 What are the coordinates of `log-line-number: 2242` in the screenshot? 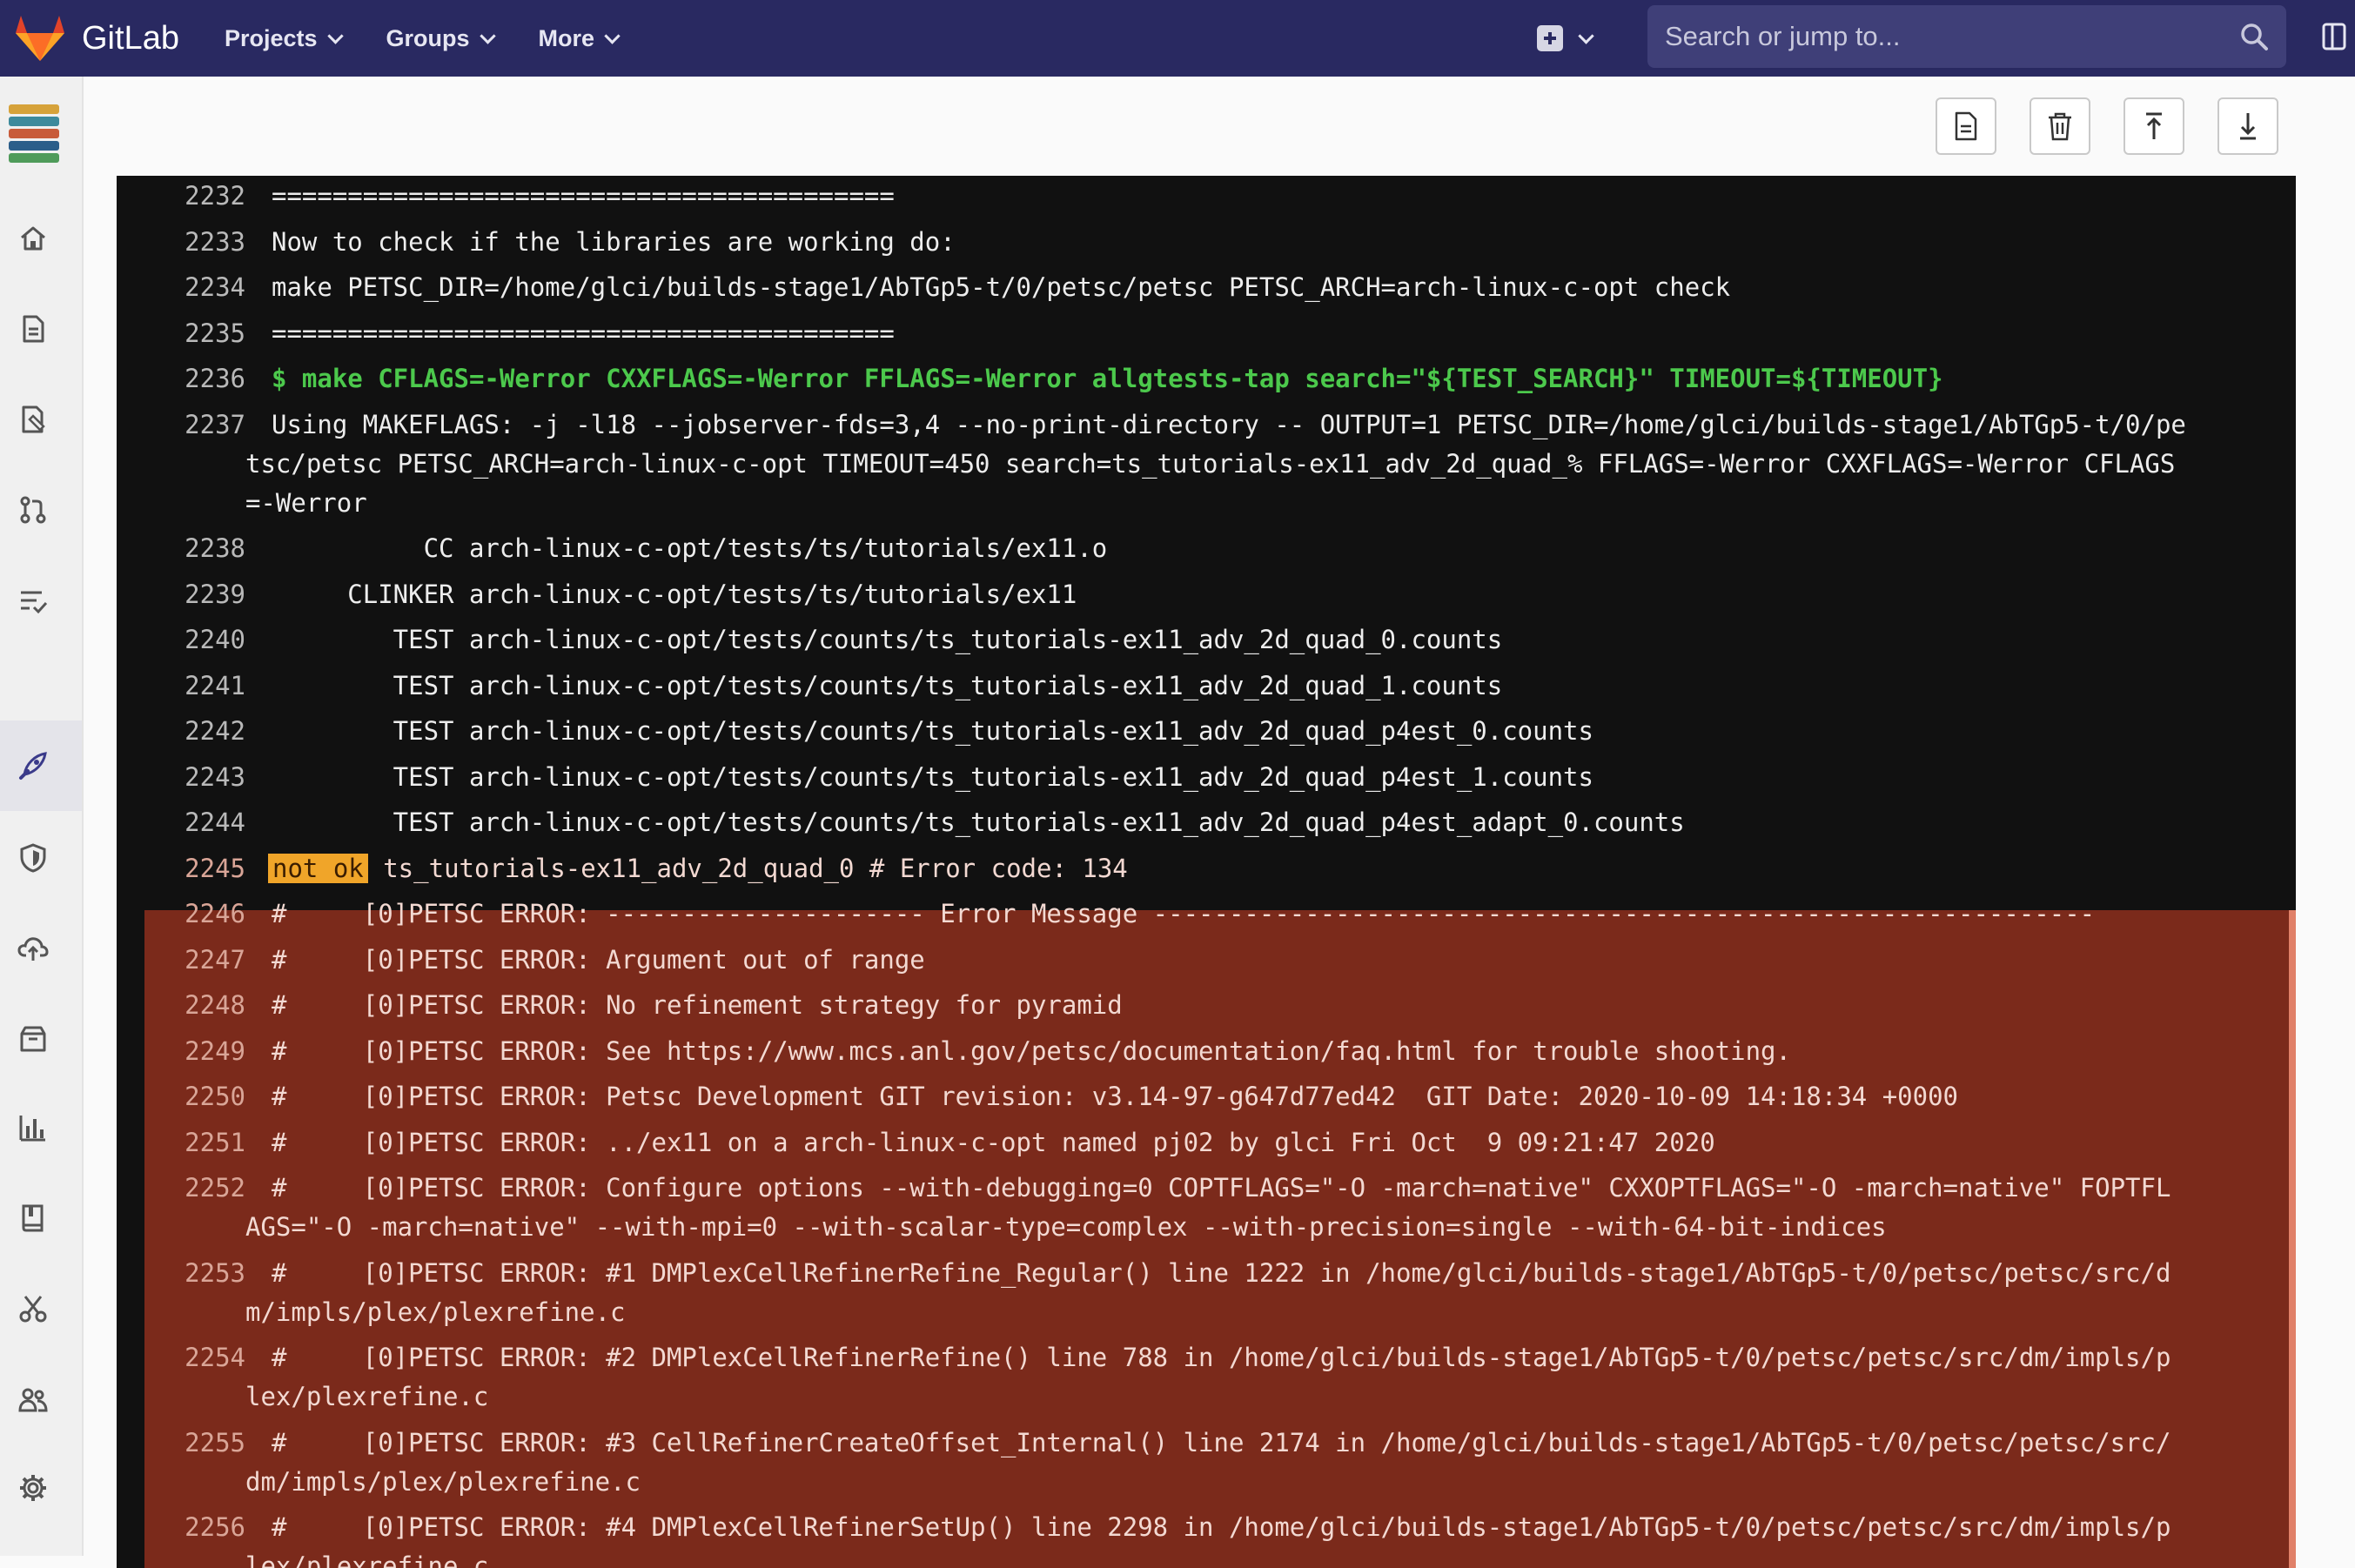 It's located at (181, 731).